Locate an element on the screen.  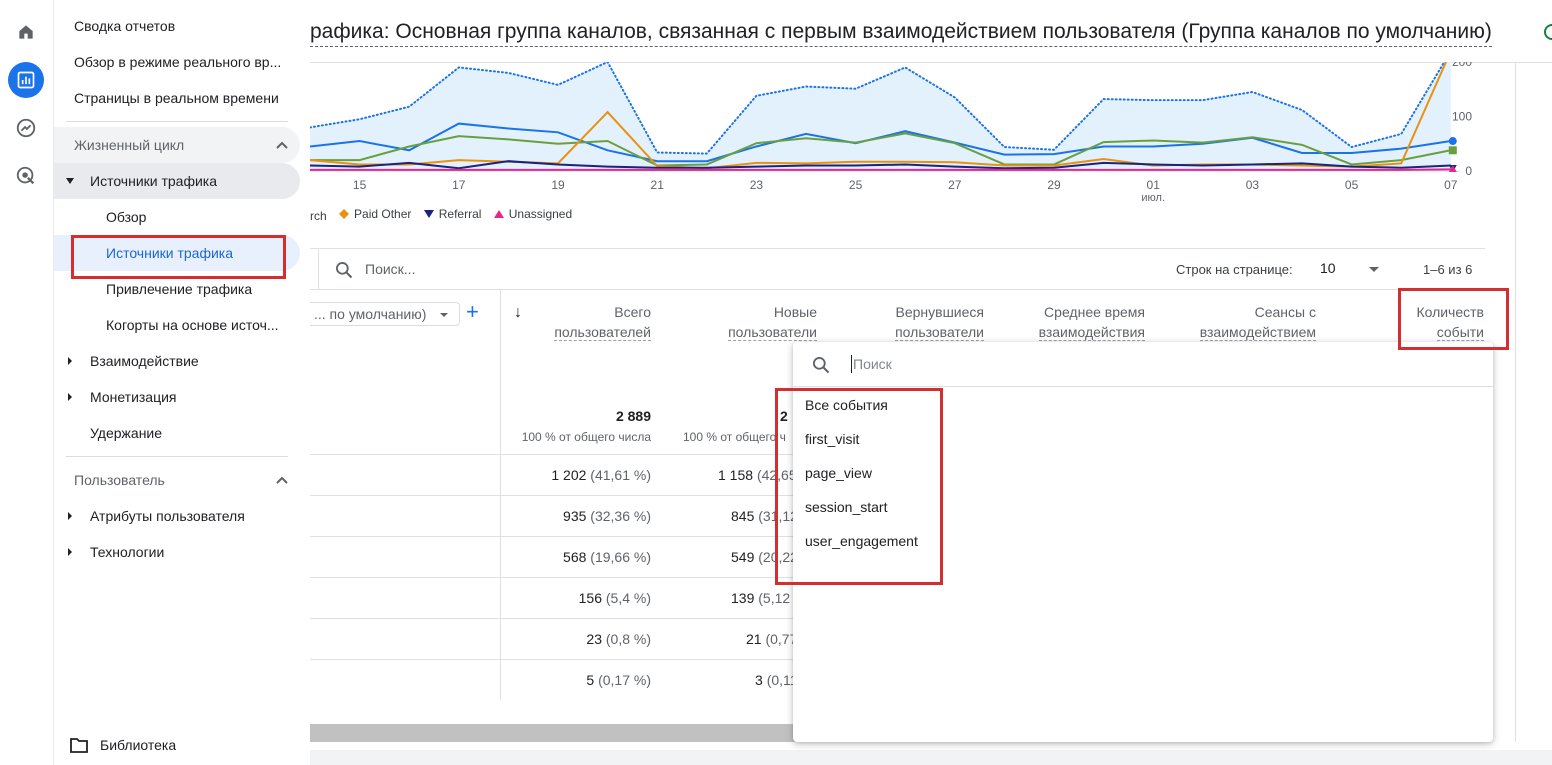
x-tick-label: 25 is located at coordinates (856, 185).